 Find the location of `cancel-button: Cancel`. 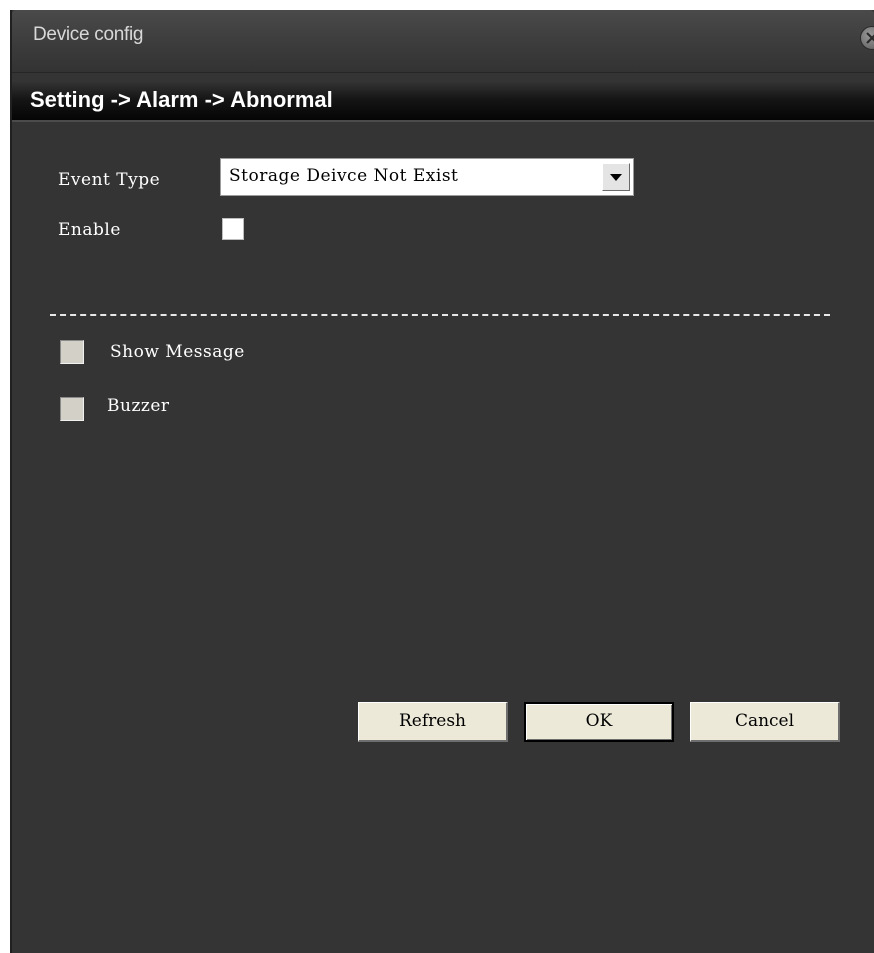

cancel-button: Cancel is located at coordinates (765, 722).